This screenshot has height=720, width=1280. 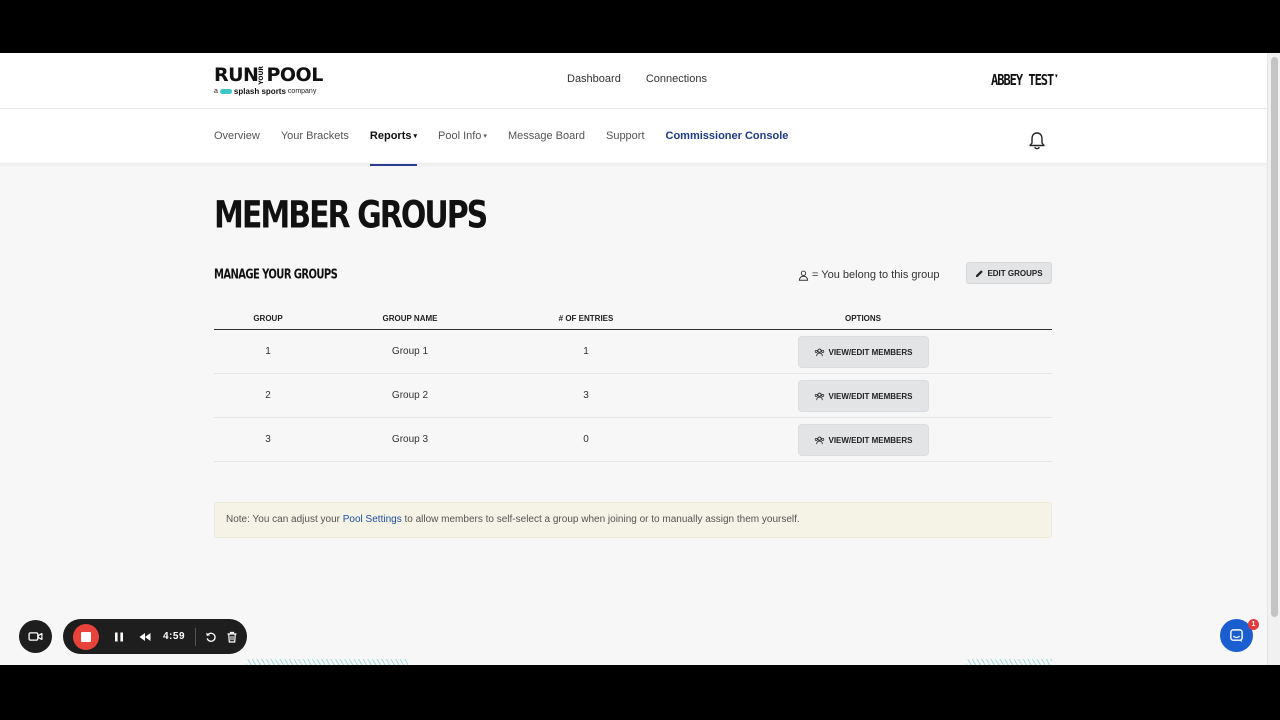 I want to click on chat-icon, so click(x=1236, y=636).